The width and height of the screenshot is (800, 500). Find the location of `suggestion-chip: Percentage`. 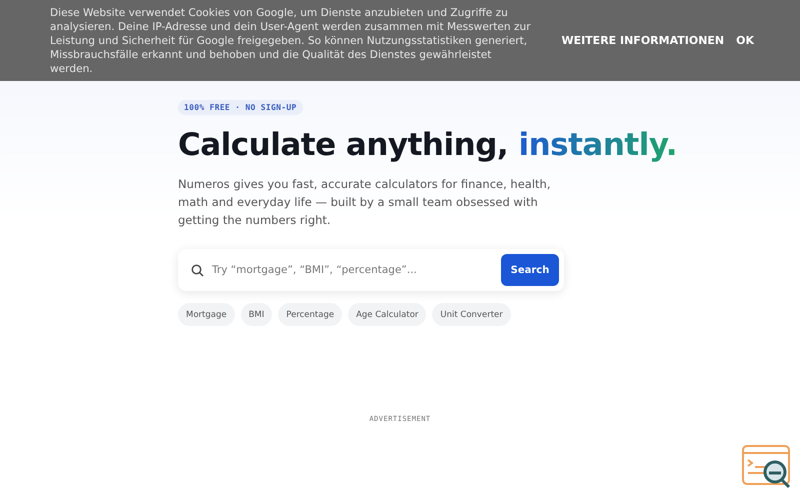

suggestion-chip: Percentage is located at coordinates (310, 314).